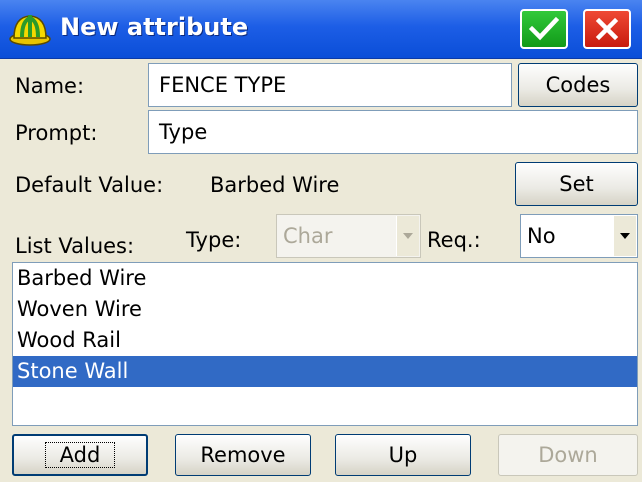  I want to click on add-button-label: Add, so click(80, 455).